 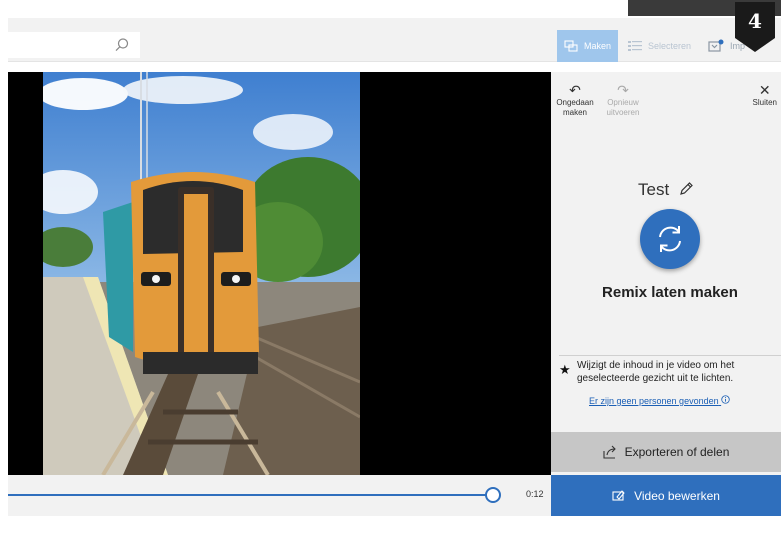 I want to click on app-toolbar: Maken Selecteren Imp, so click(x=394, y=40).